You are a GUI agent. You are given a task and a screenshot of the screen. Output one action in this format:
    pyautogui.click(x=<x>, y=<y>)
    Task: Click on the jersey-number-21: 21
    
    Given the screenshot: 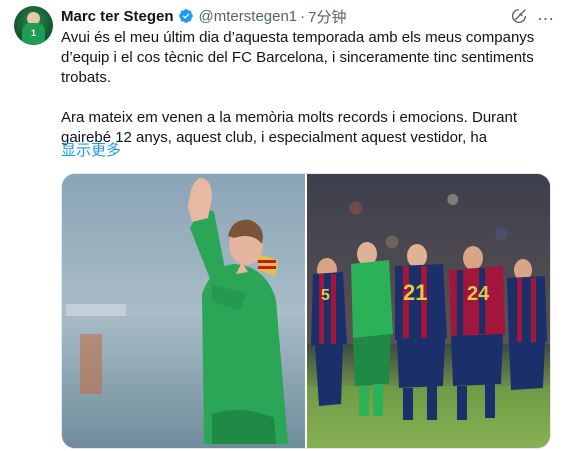 What is the action you would take?
    pyautogui.click(x=415, y=292)
    